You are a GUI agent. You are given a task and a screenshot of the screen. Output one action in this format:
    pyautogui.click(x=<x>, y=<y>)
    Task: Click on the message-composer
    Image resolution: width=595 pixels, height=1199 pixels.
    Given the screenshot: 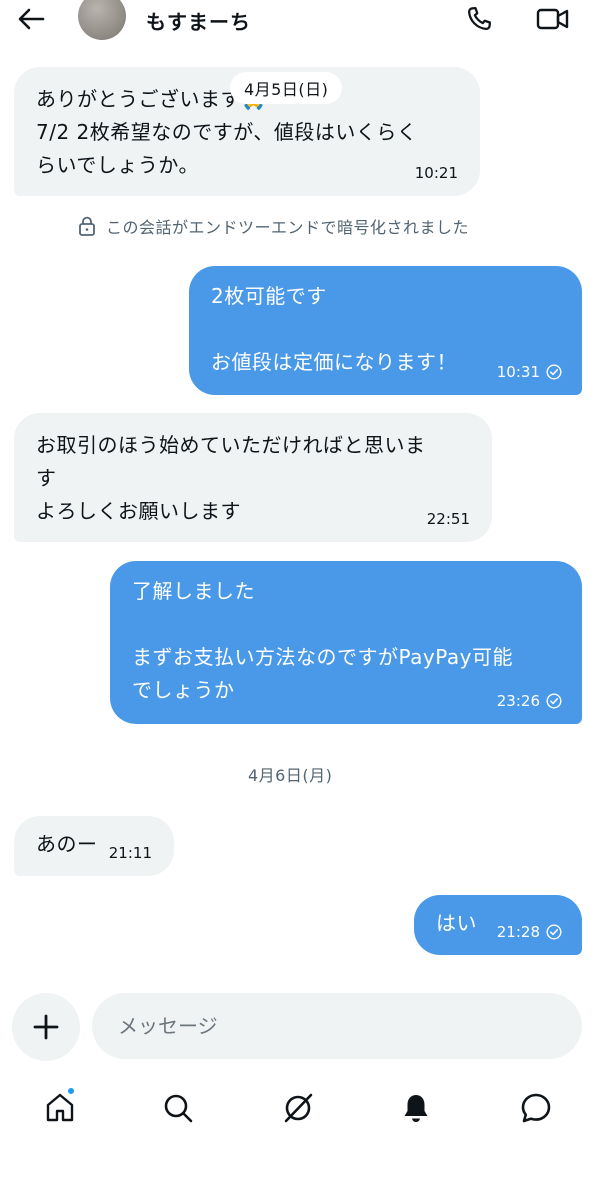 What is the action you would take?
    pyautogui.click(x=337, y=1026)
    